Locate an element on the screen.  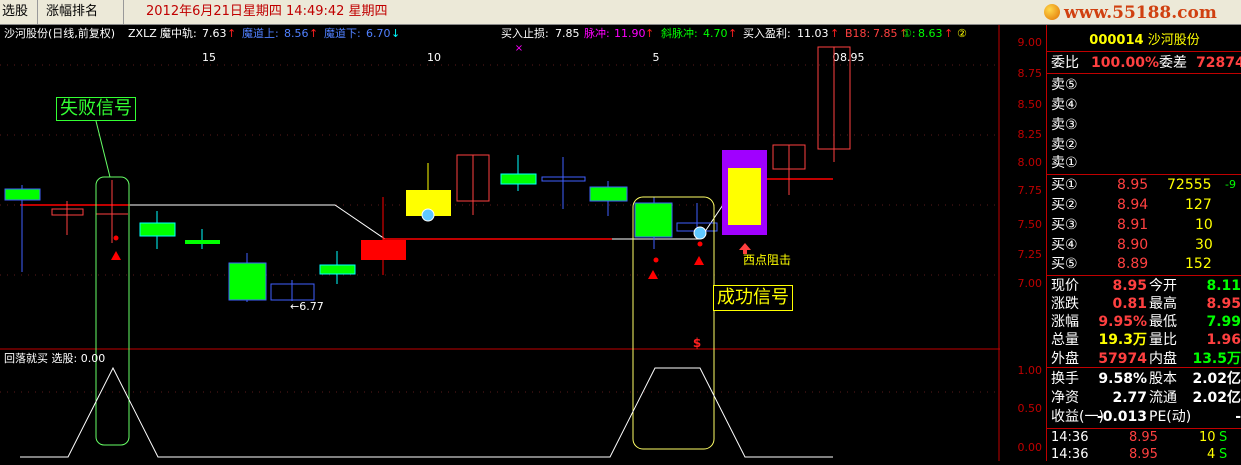
sub-panel-header: 回落就买 选股: 0.00 is located at coordinates (55, 358).